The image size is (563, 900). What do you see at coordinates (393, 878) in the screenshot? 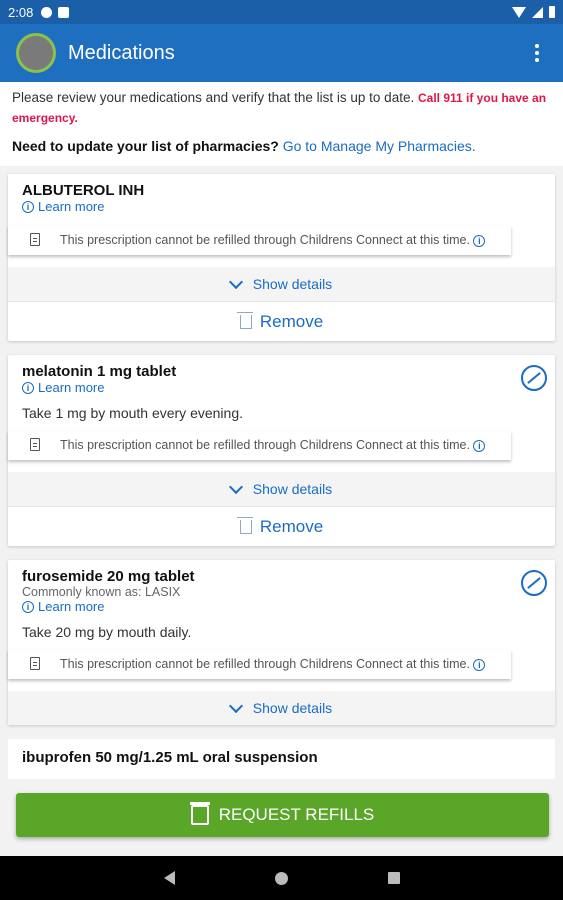
I see `recents-icon` at bounding box center [393, 878].